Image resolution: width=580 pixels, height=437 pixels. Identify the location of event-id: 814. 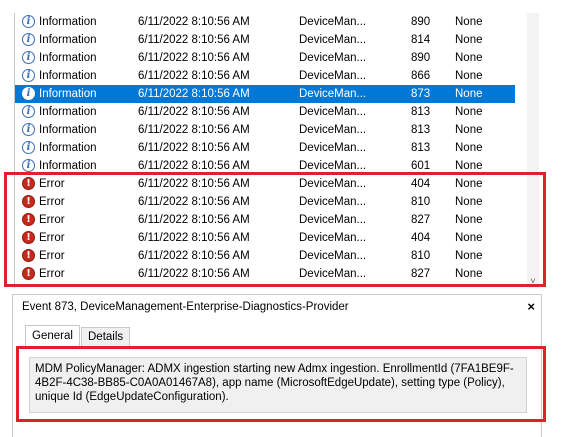
(421, 40).